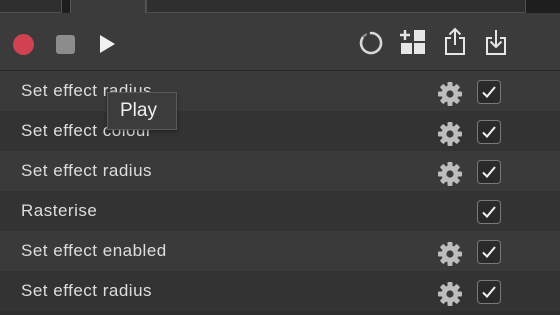 The image size is (560, 315). I want to click on record-icon, so click(23, 44).